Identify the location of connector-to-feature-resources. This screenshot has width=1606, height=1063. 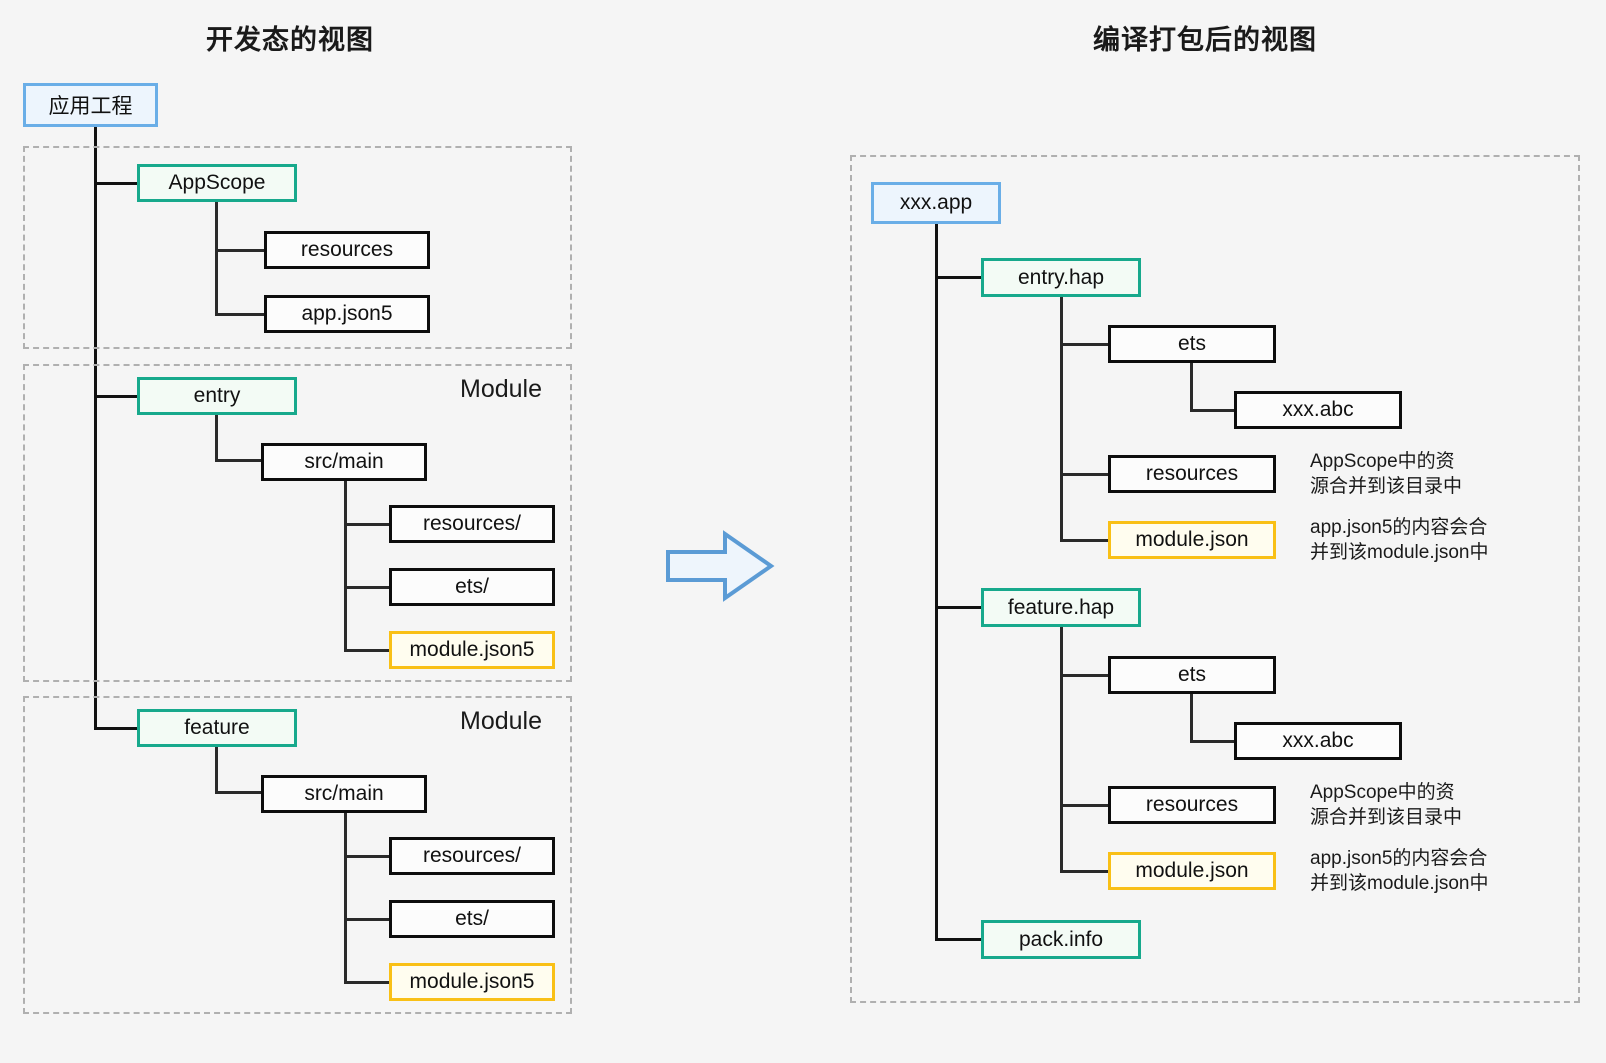
(368, 856).